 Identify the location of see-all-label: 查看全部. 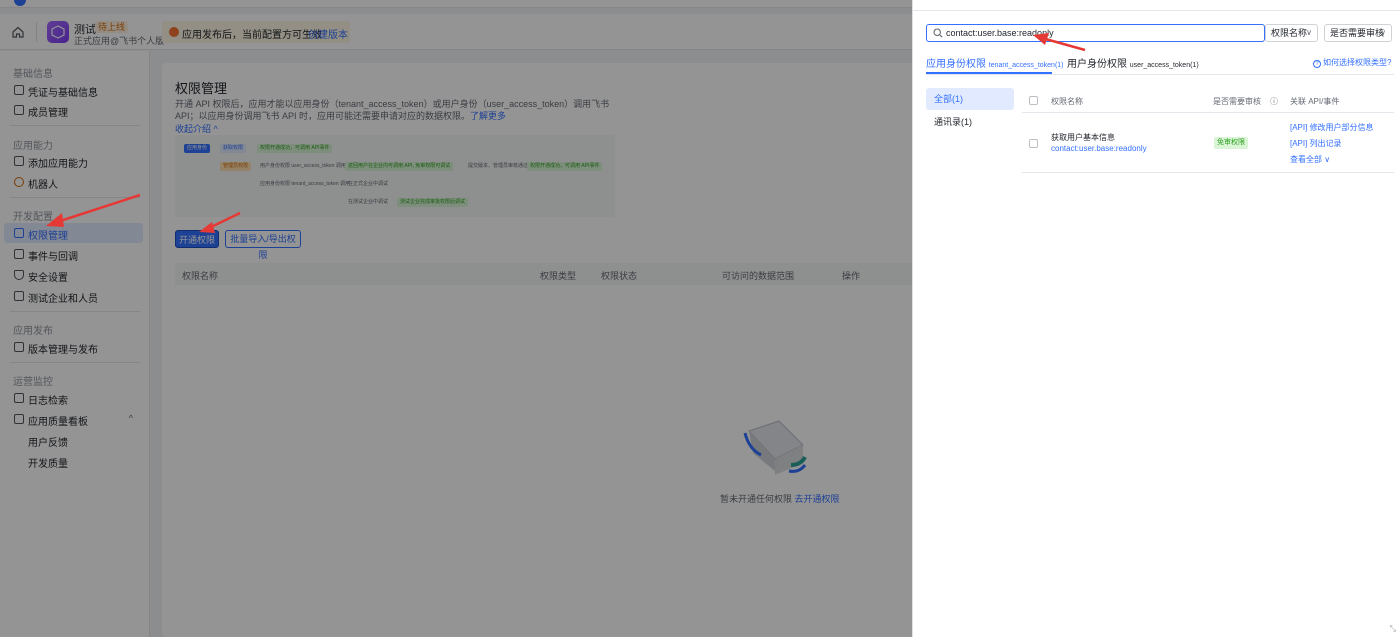
(1306, 159).